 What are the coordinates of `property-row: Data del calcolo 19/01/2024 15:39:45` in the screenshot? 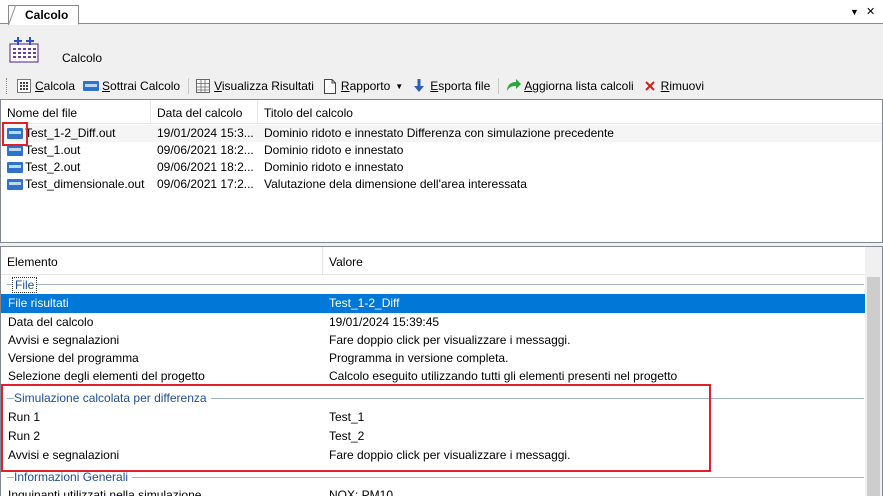 It's located at (433, 322).